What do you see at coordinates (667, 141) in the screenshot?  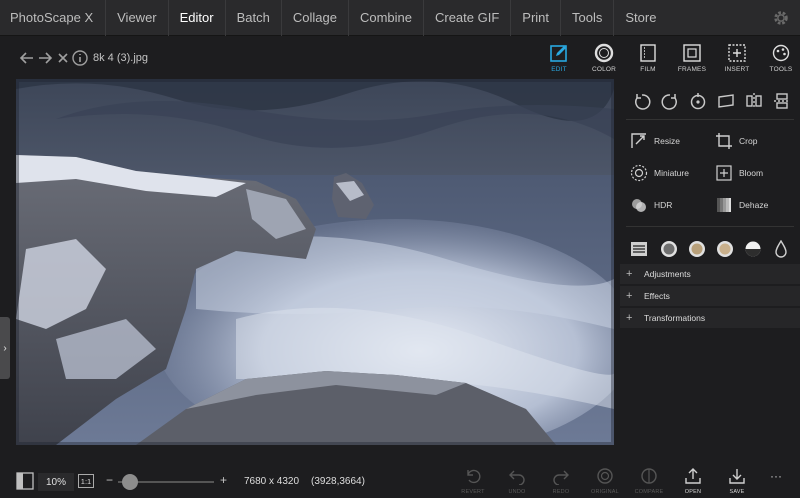 I see `resize-label: Resize` at bounding box center [667, 141].